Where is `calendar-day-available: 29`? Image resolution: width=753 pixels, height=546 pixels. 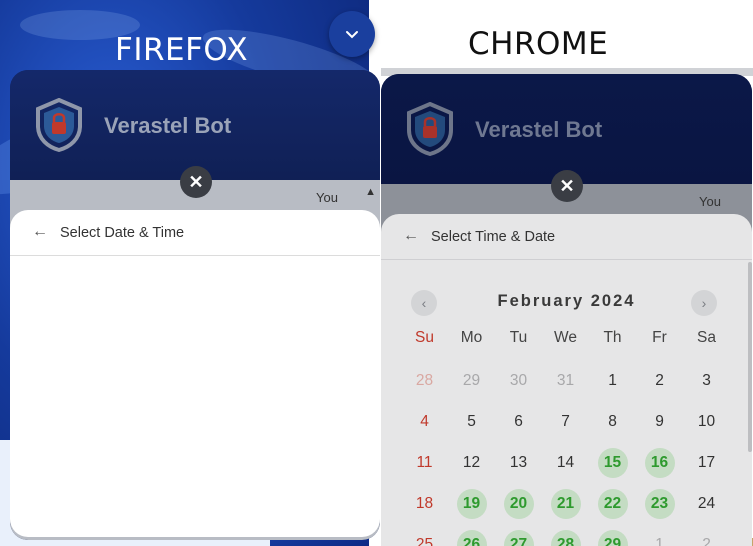 calendar-day-available: 29 is located at coordinates (612, 535).